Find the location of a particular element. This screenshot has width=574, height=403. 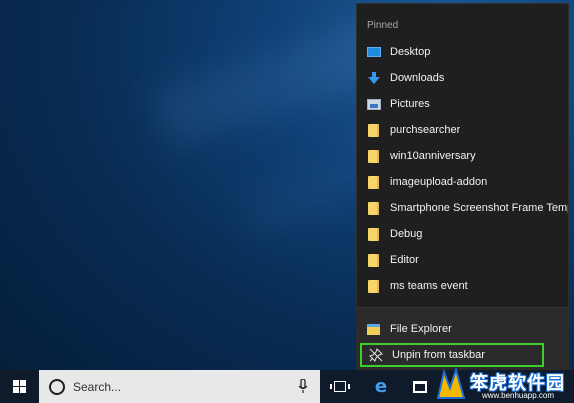

unpin-label: Unpin from taskbar is located at coordinates (438, 355).